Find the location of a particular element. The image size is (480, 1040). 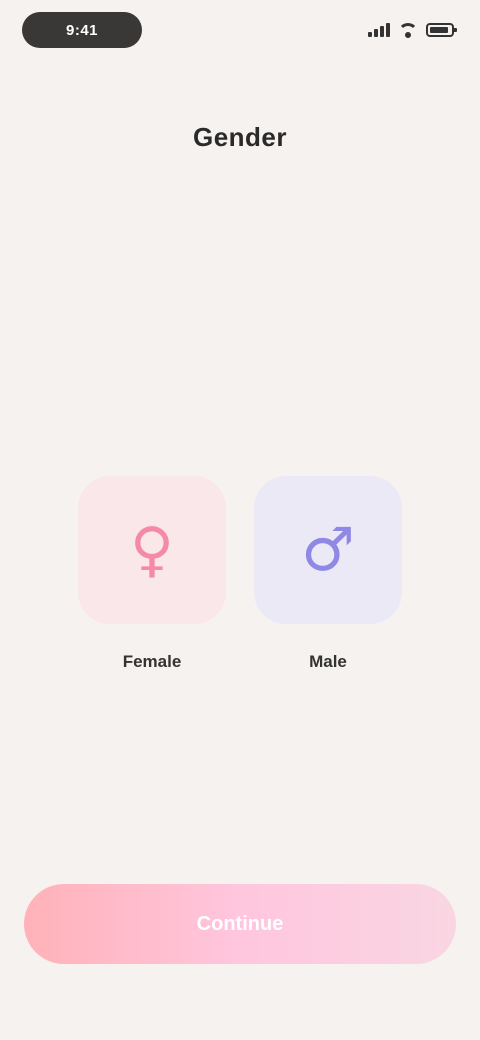

signal-icon is located at coordinates (379, 30).